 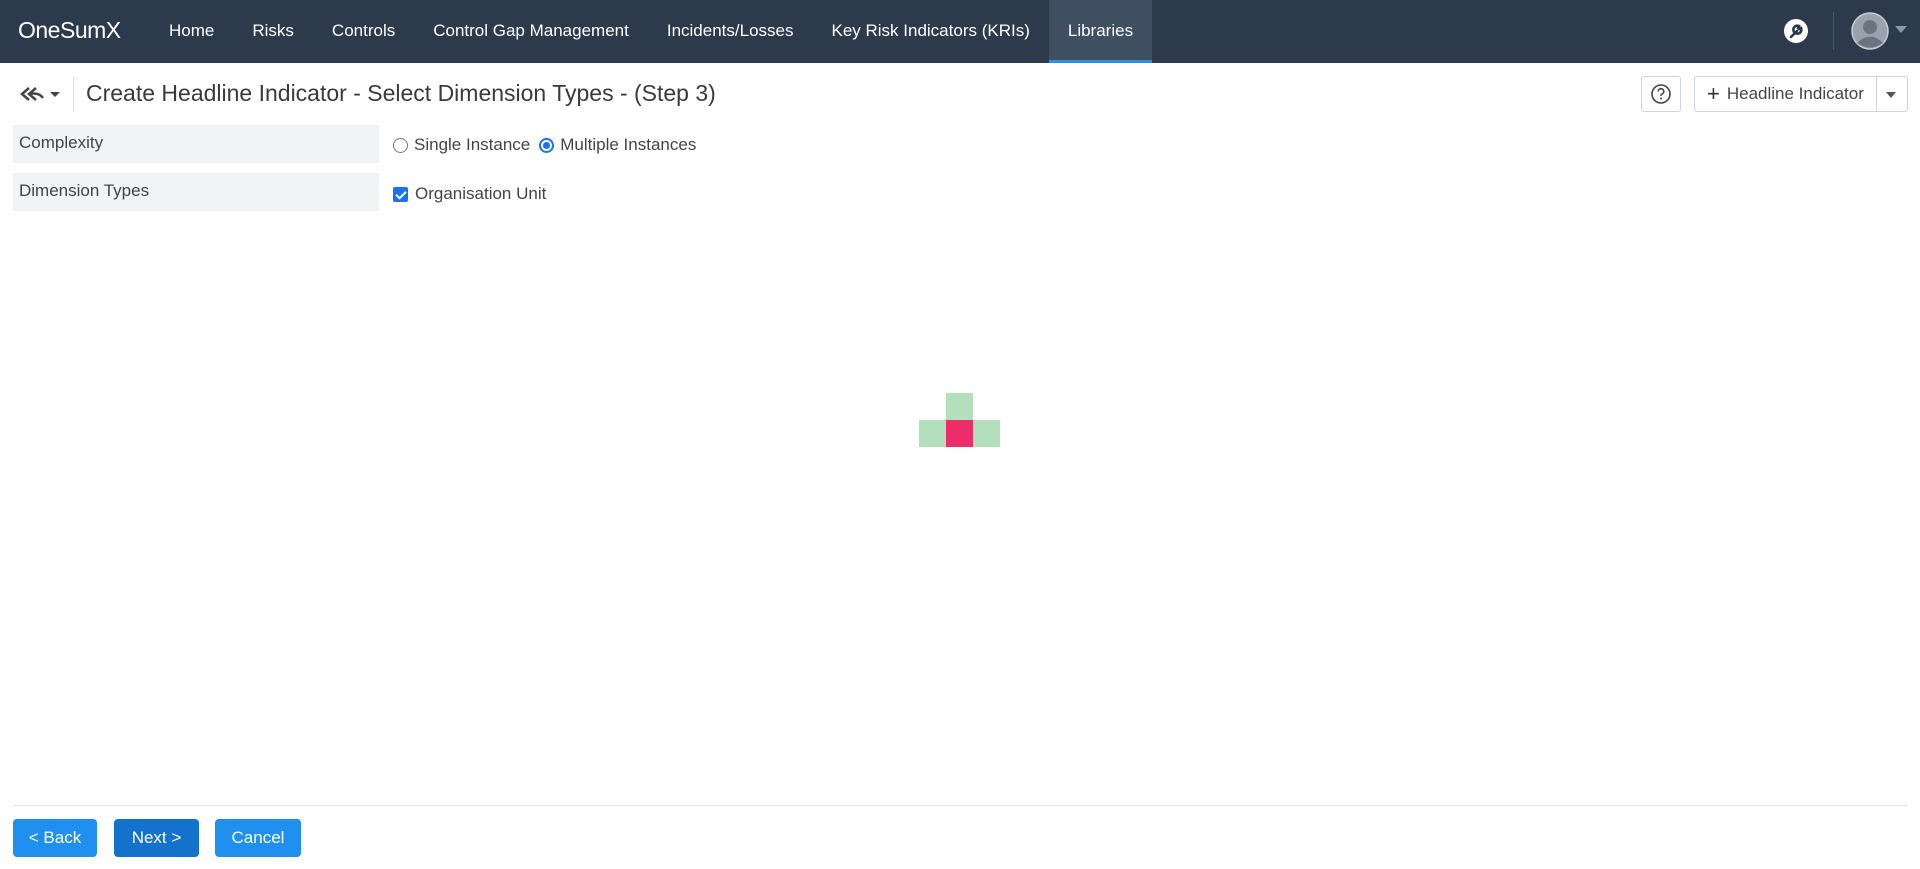 I want to click on settings-tool-icon, so click(x=1796, y=31).